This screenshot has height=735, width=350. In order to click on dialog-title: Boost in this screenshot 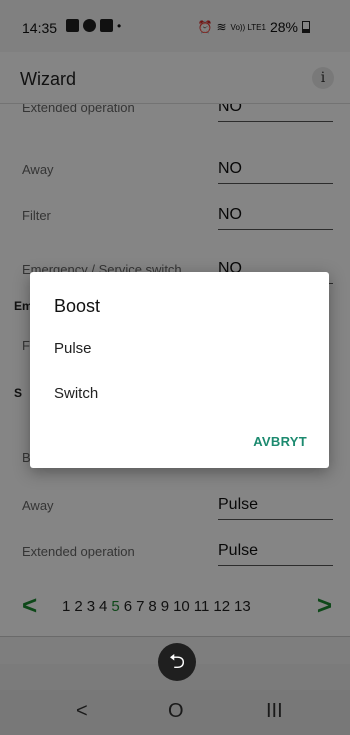, I will do `click(77, 306)`.